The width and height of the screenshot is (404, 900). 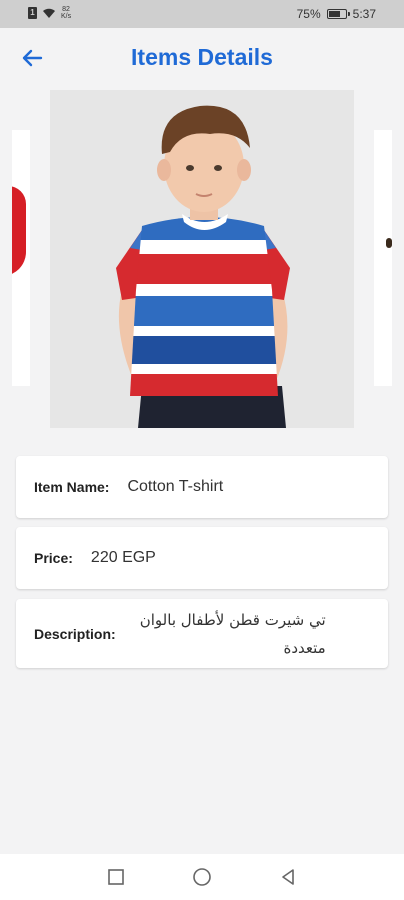 I want to click on battery-percent: 75%, so click(x=308, y=14).